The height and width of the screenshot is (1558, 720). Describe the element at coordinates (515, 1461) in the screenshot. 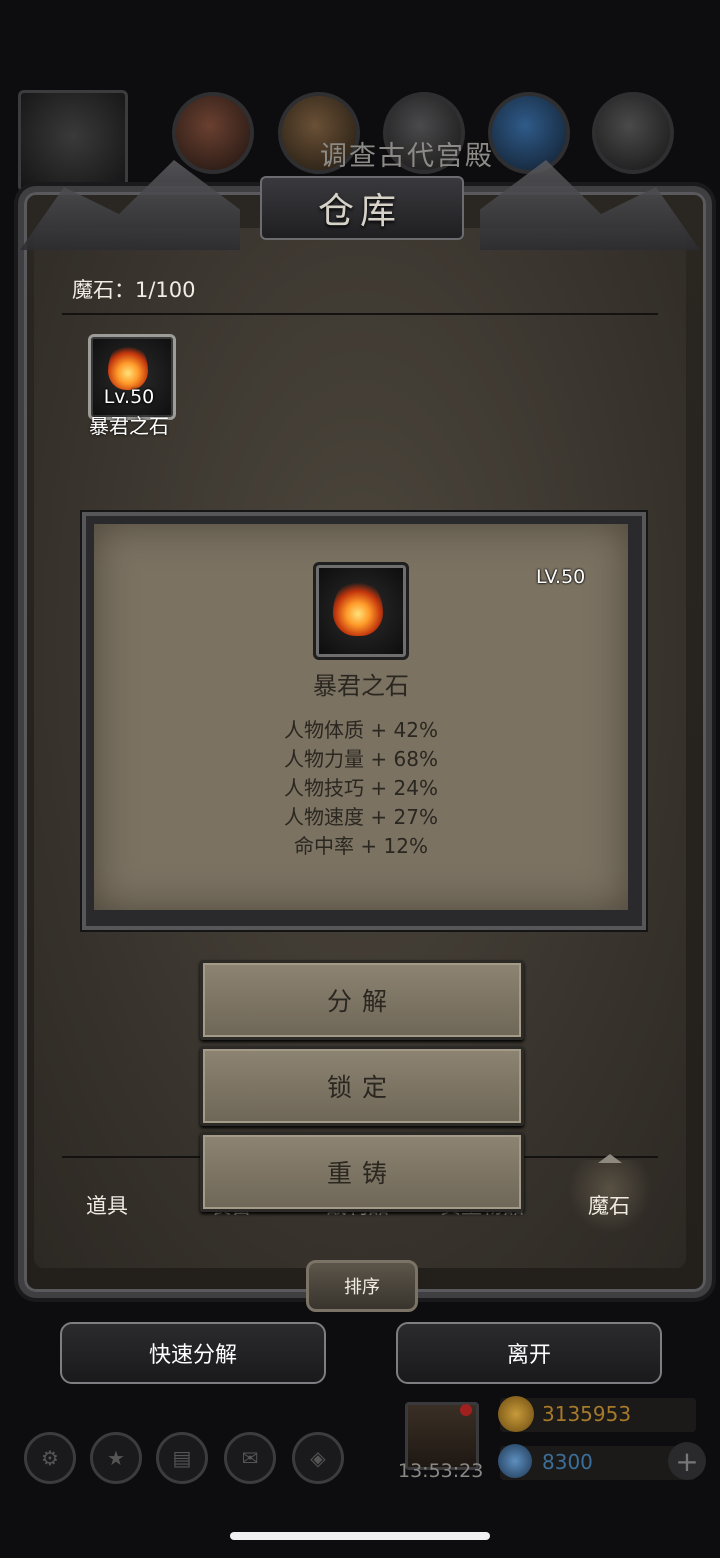

I see `gem-icon` at that location.